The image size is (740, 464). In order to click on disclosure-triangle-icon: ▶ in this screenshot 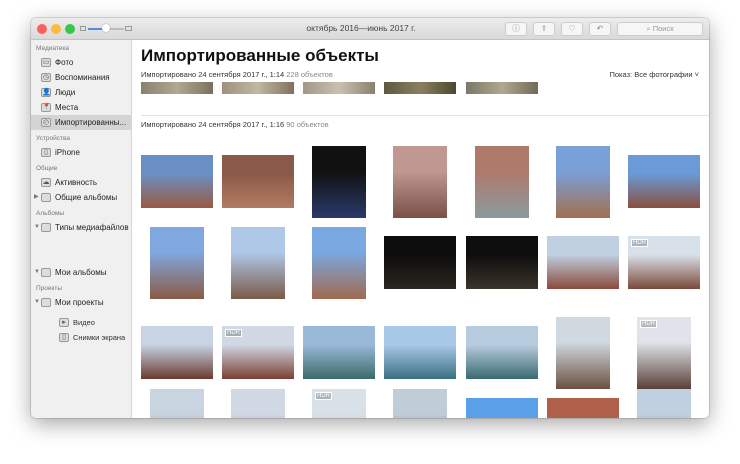, I will do `click(36, 197)`.